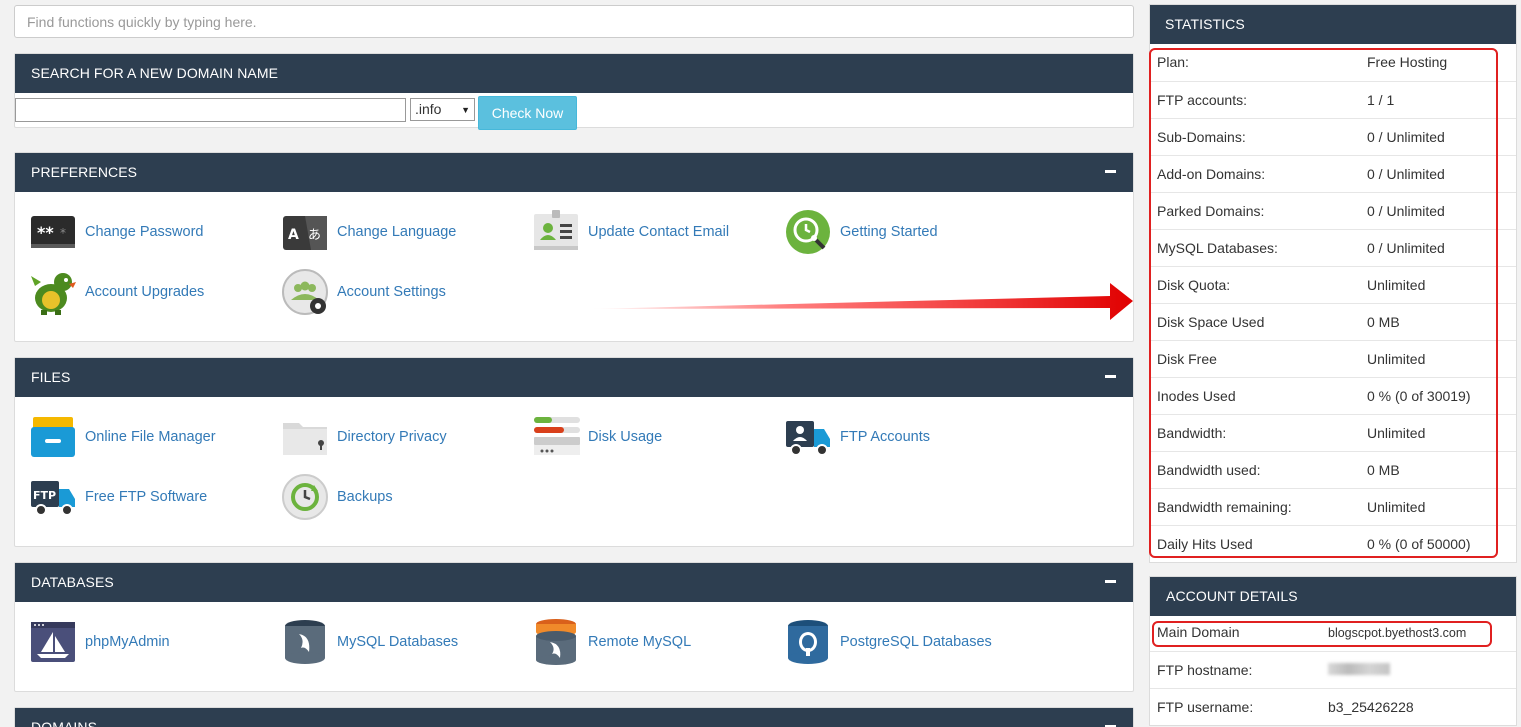 The width and height of the screenshot is (1521, 727). Describe the element at coordinates (51, 377) in the screenshot. I see `files-title: FILES` at that location.